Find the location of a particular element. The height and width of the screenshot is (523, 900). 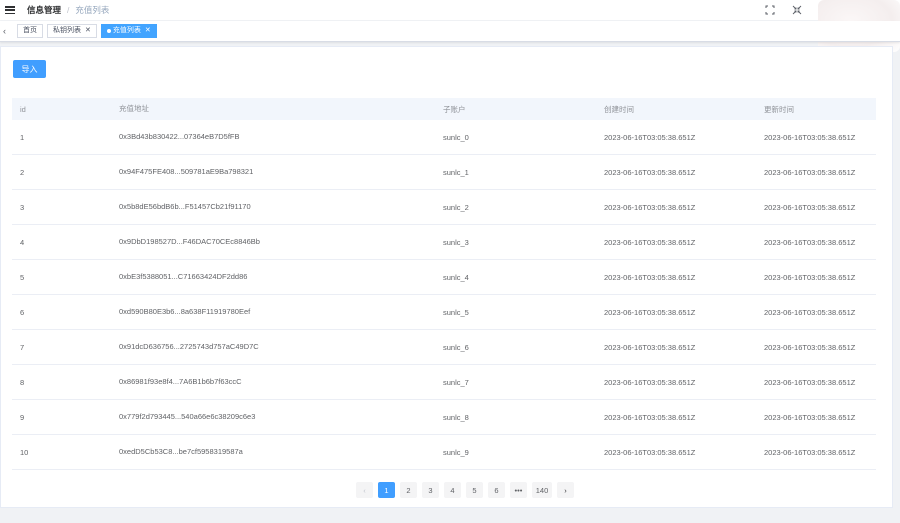

cell-address: 0x5b8dE56bdB6b...F51457Cb21f91170 is located at coordinates (185, 206).